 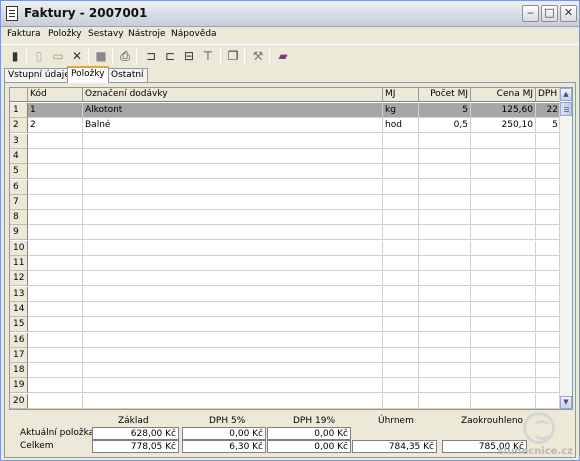 What do you see at coordinates (19, 187) in the screenshot?
I see `row-number: 6` at bounding box center [19, 187].